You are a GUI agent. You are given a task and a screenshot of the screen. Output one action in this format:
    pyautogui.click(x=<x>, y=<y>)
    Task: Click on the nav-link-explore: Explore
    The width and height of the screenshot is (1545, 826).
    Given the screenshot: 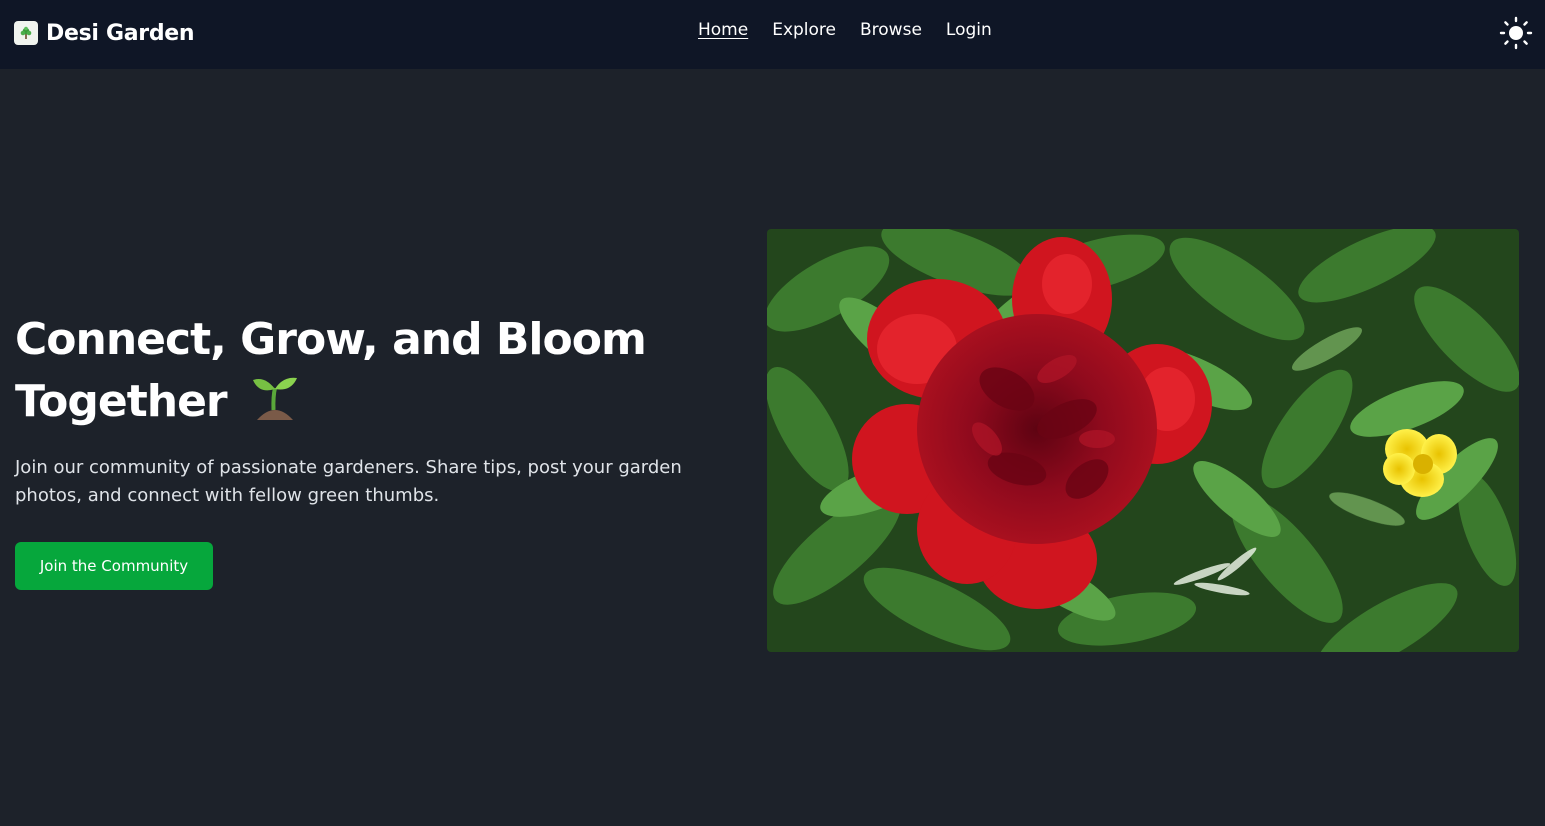 What is the action you would take?
    pyautogui.click(x=804, y=30)
    